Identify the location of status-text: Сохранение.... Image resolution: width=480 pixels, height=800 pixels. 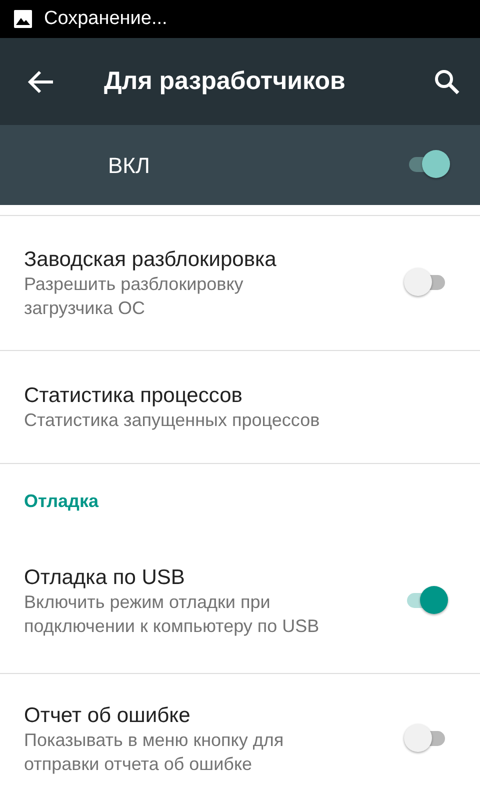
(106, 18).